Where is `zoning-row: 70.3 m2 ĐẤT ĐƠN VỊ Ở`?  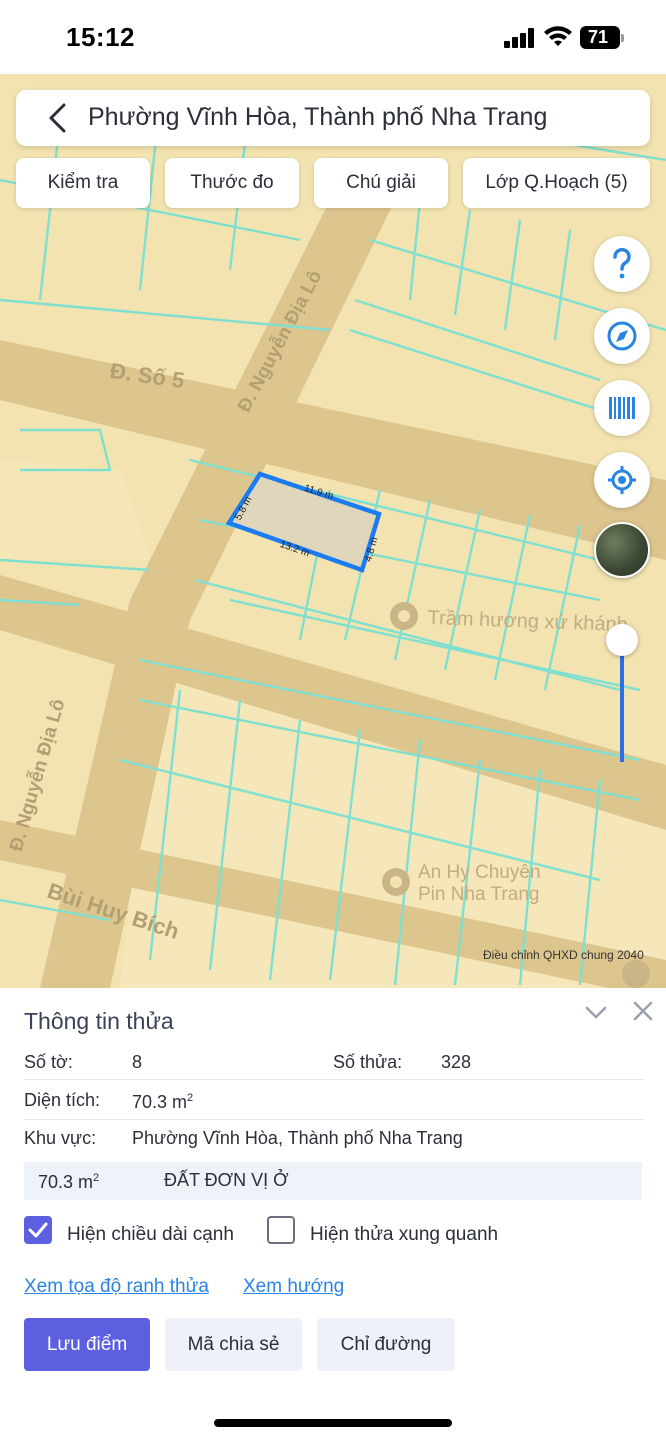 zoning-row: 70.3 m2 ĐẤT ĐƠN VỊ Ở is located at coordinates (333, 1181).